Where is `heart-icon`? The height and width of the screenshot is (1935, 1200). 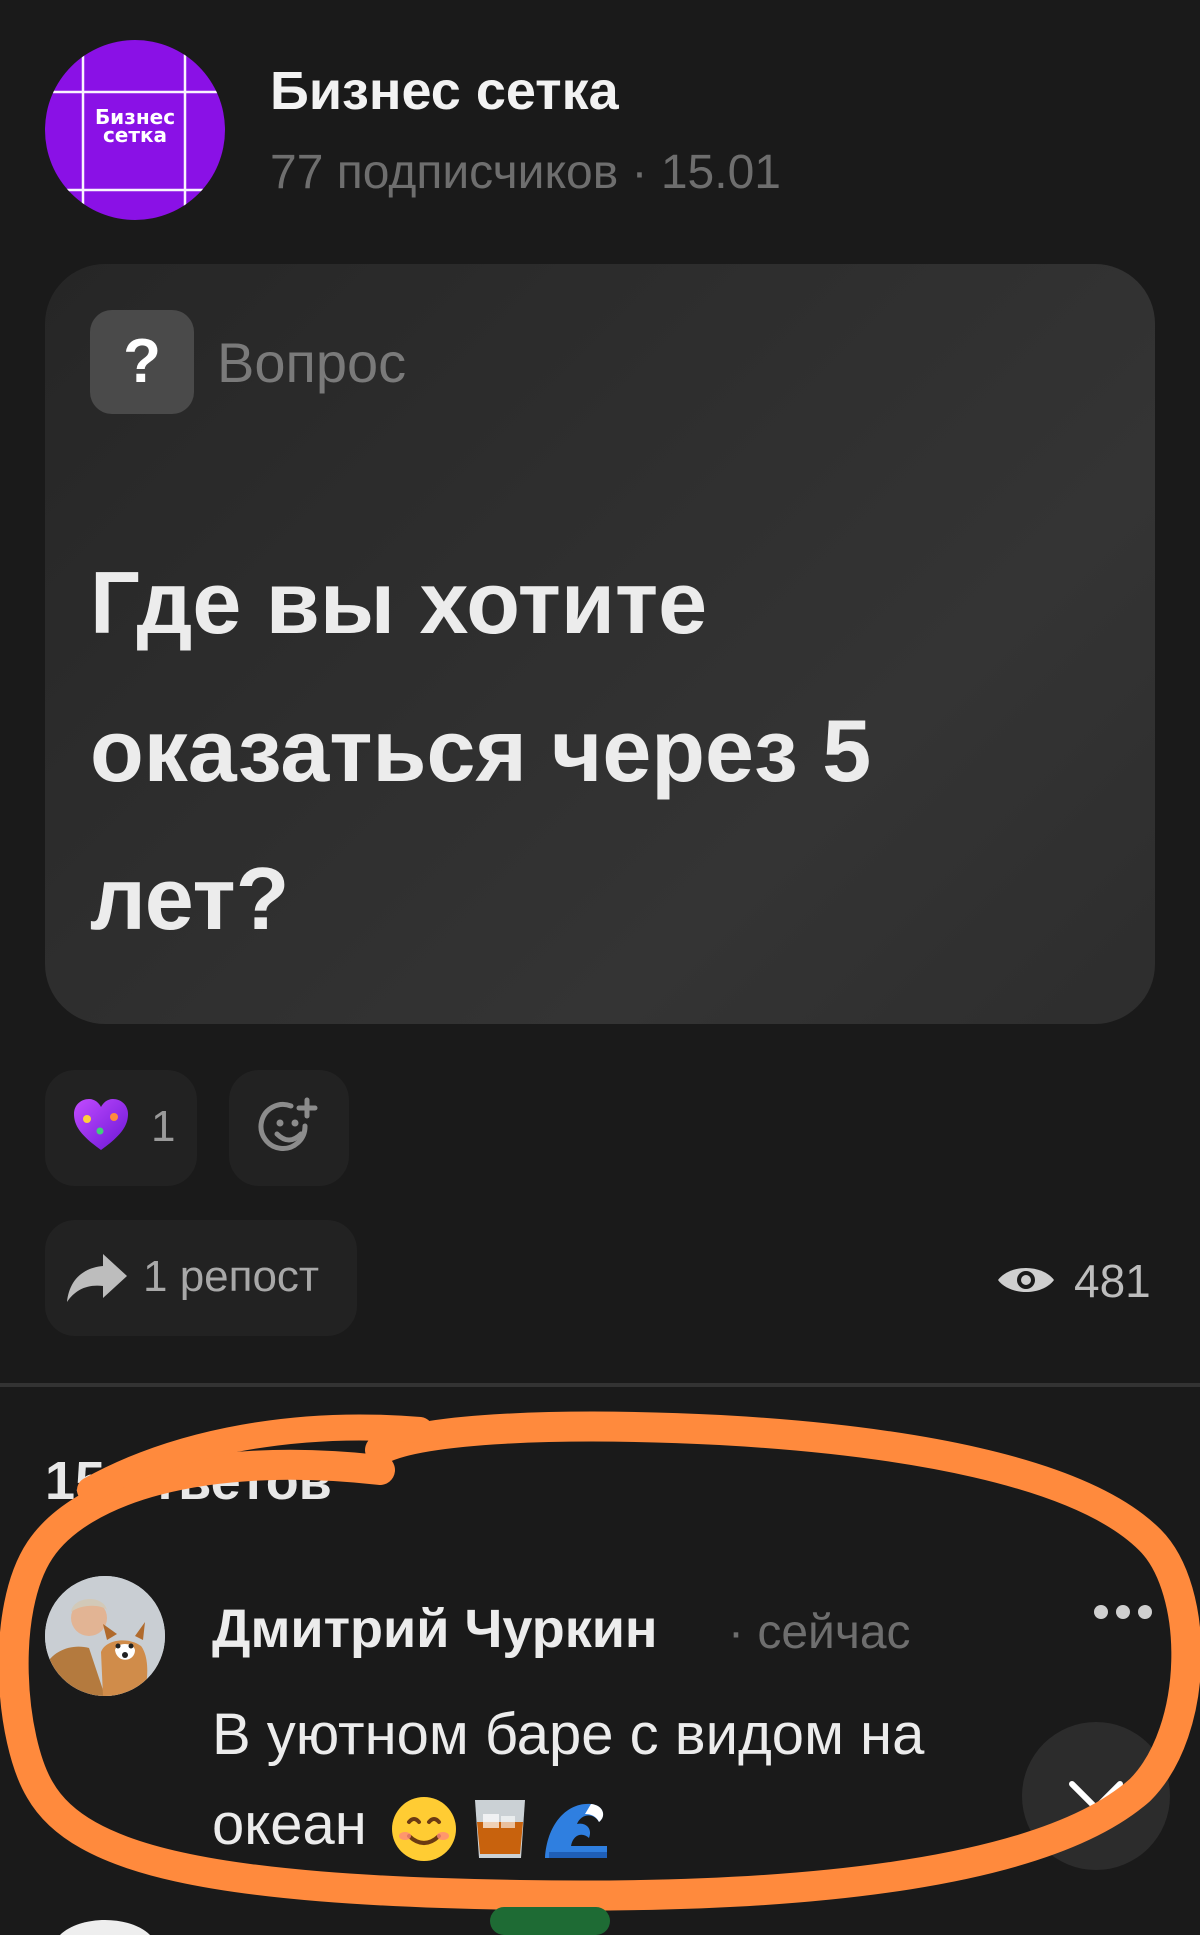 heart-icon is located at coordinates (101, 1124).